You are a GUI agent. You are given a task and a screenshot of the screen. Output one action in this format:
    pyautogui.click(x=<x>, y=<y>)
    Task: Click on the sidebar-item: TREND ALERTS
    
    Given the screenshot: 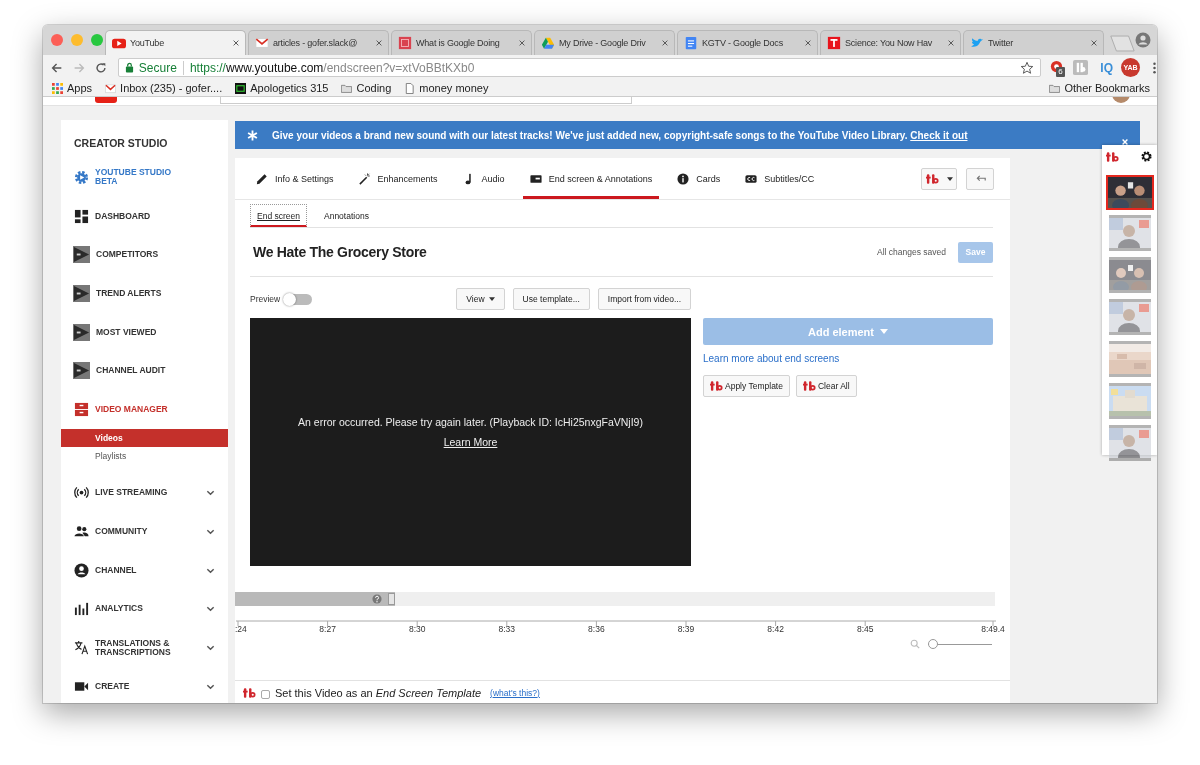 What is the action you would take?
    pyautogui.click(x=144, y=293)
    